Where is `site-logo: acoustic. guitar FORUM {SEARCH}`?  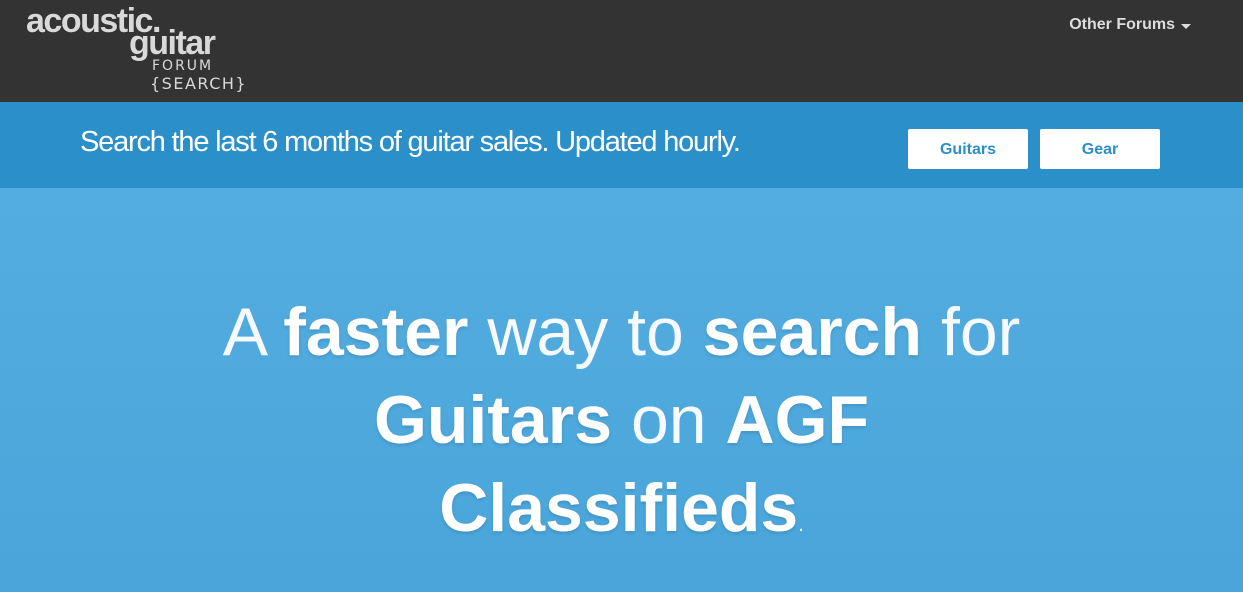
site-logo: acoustic. guitar FORUM {SEARCH} is located at coordinates (146, 52).